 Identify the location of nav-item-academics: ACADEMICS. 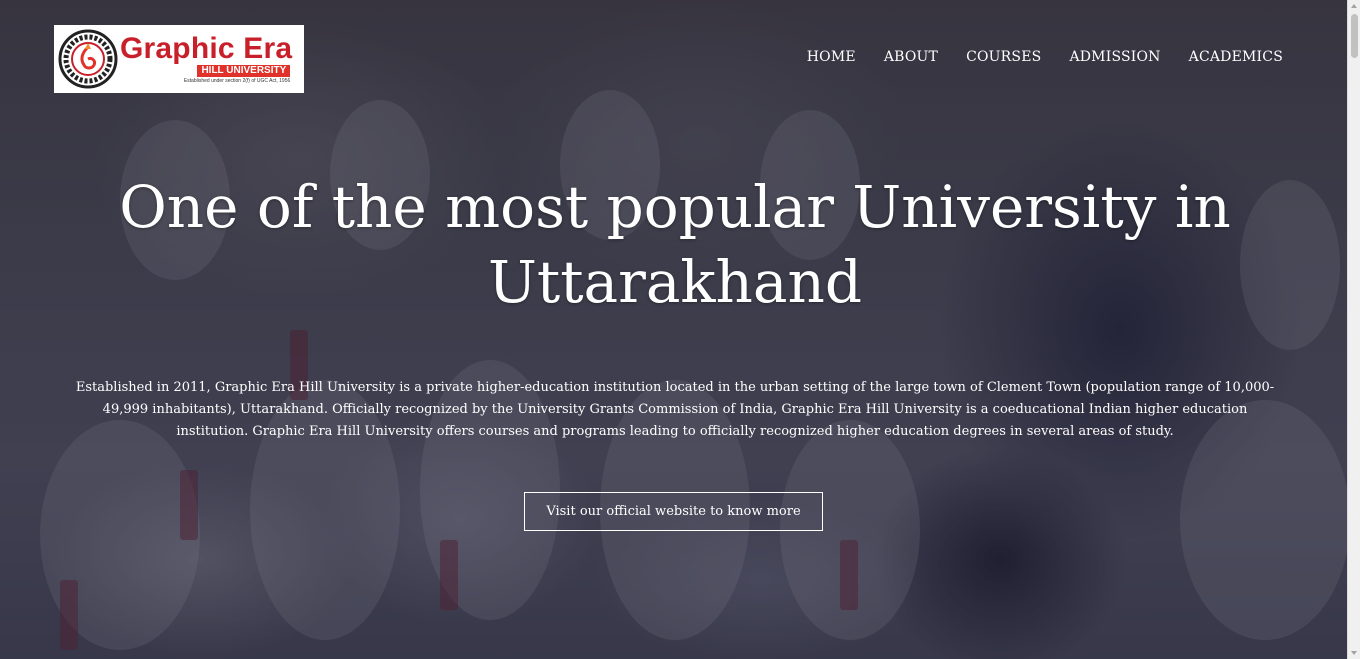
(1236, 57).